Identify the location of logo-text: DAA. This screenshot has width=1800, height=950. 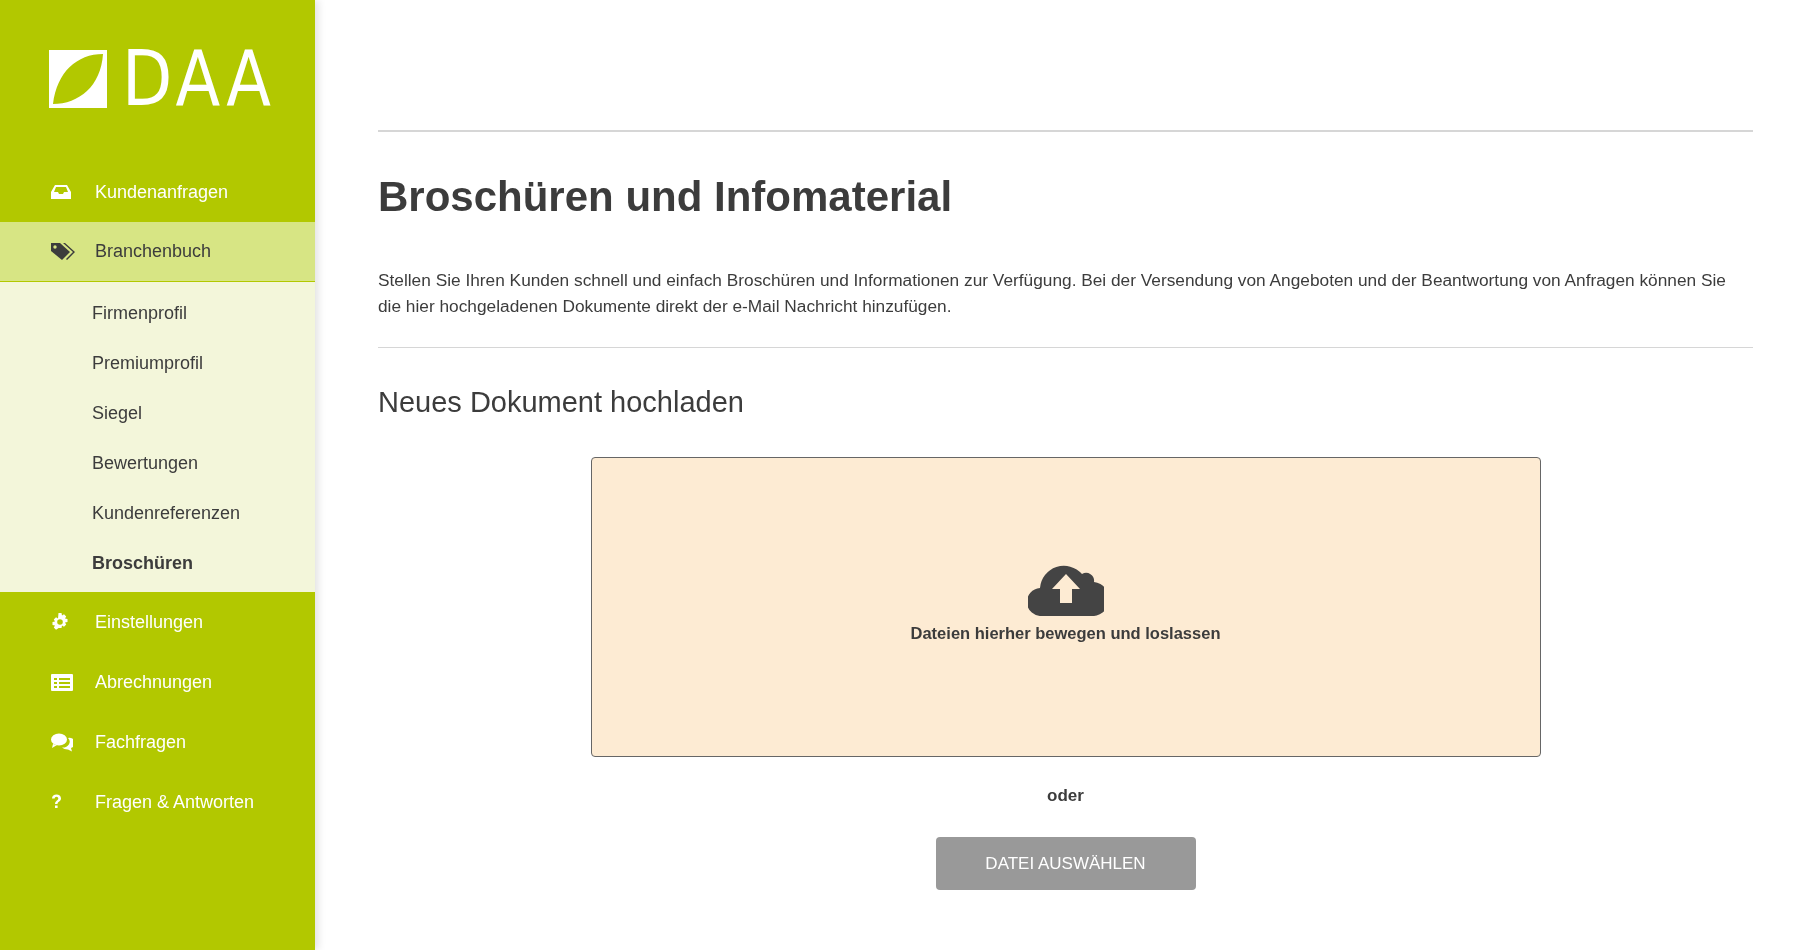
(199, 79).